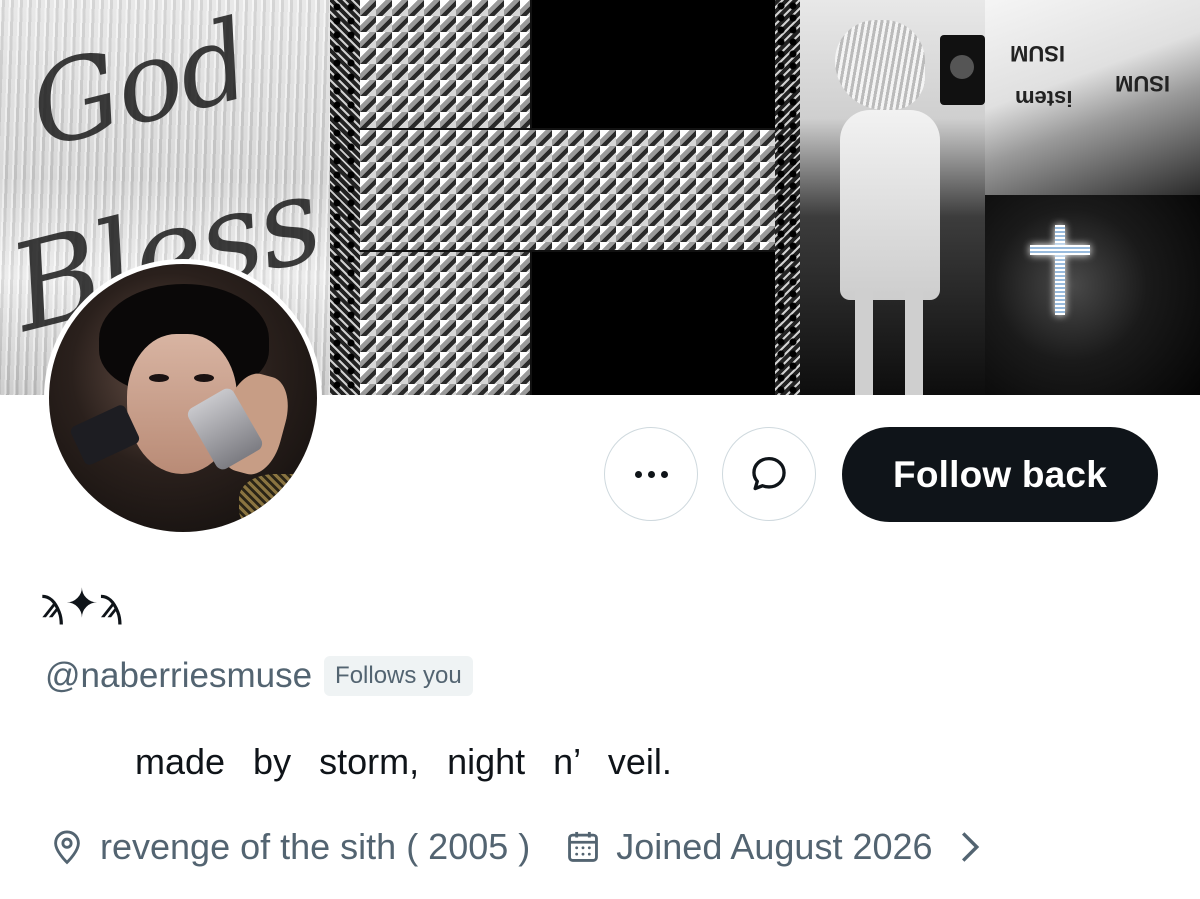 The image size is (1200, 899). What do you see at coordinates (403, 761) in the screenshot?
I see `profile-bio: made by storm, night n’ veil.` at bounding box center [403, 761].